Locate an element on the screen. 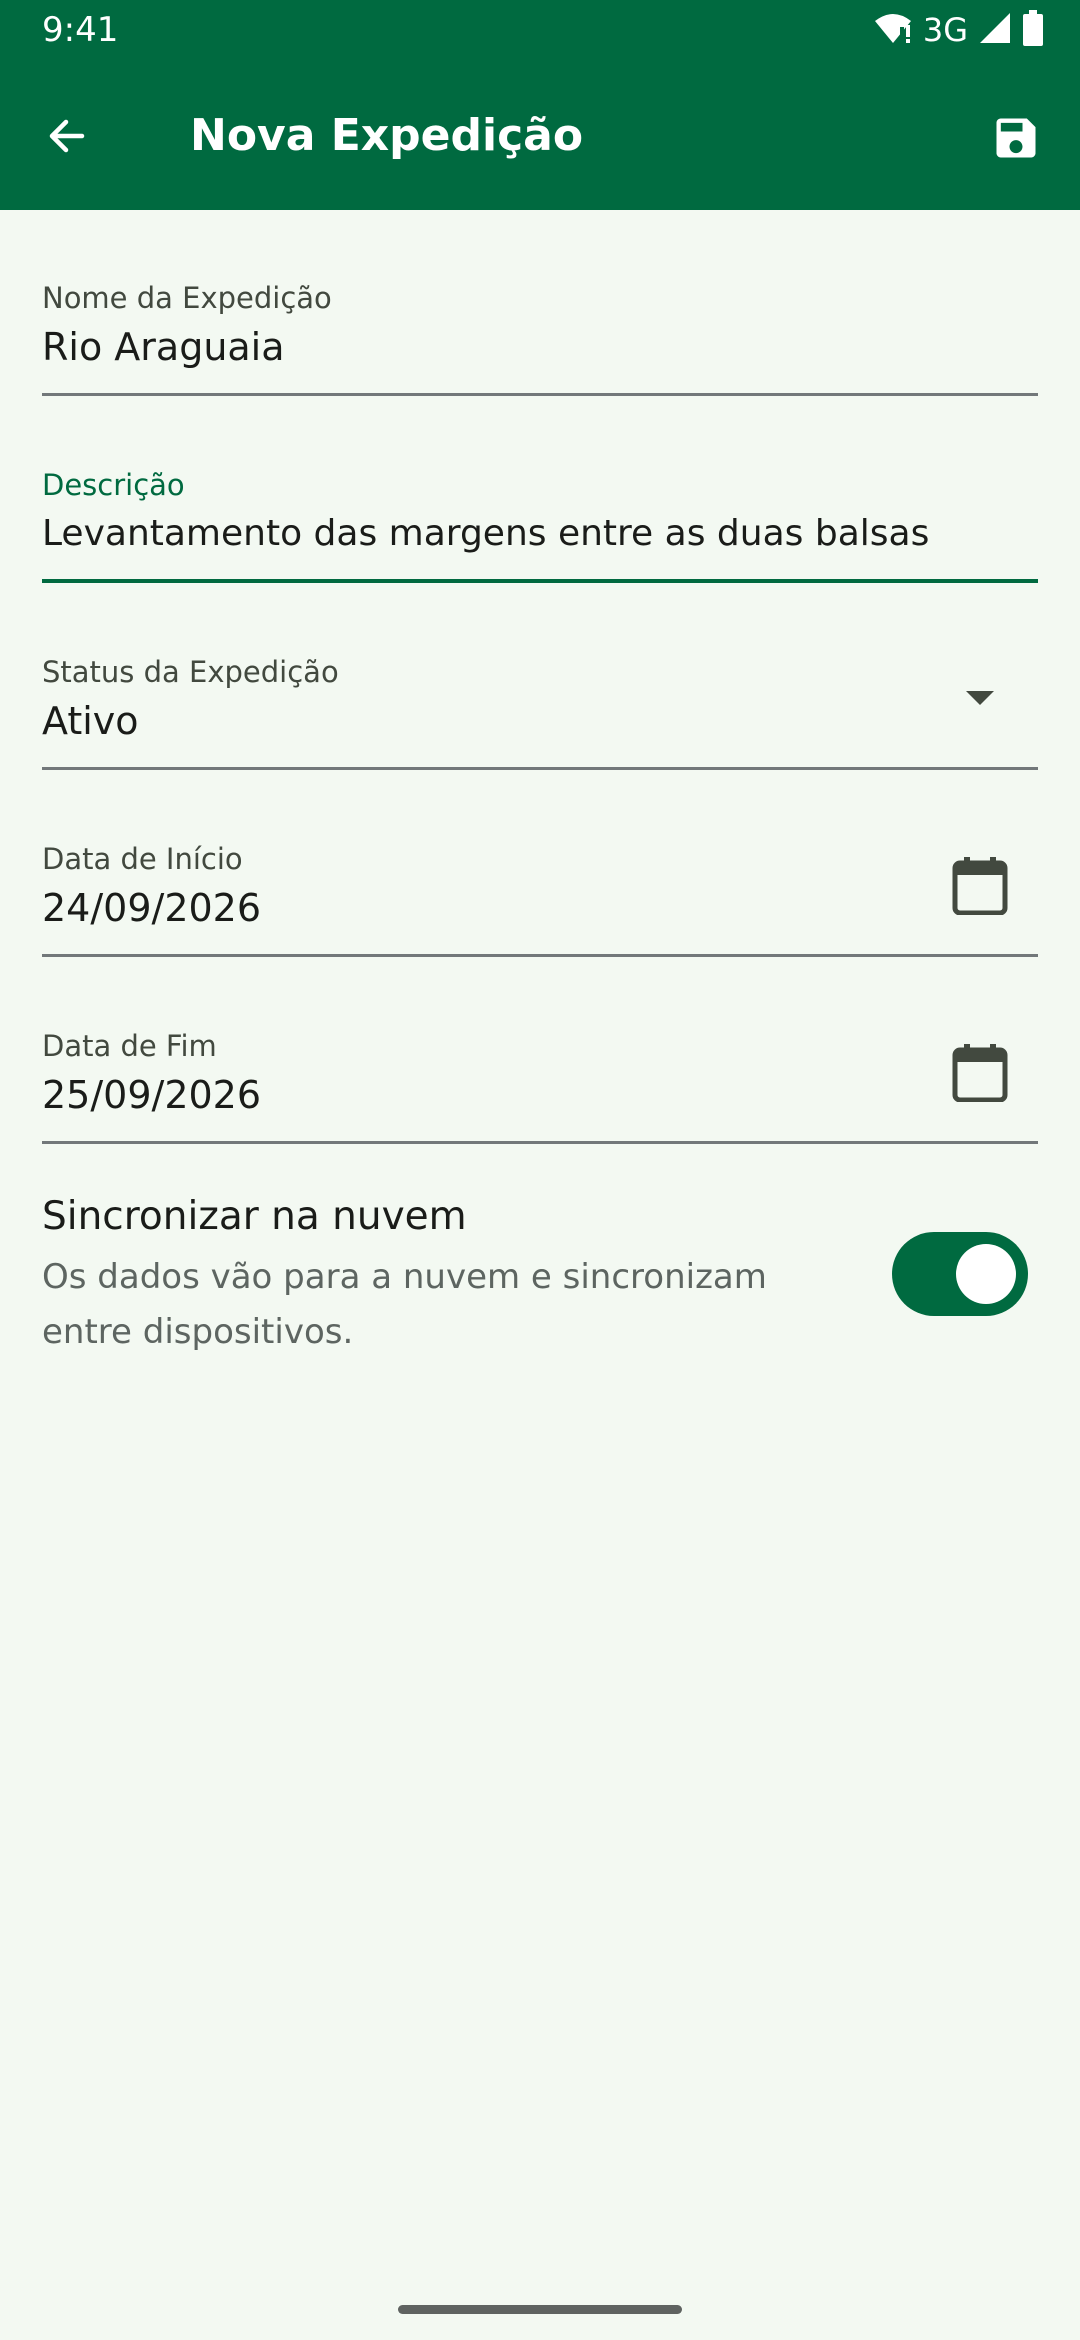  status-time: 9:41 is located at coordinates (80, 30).